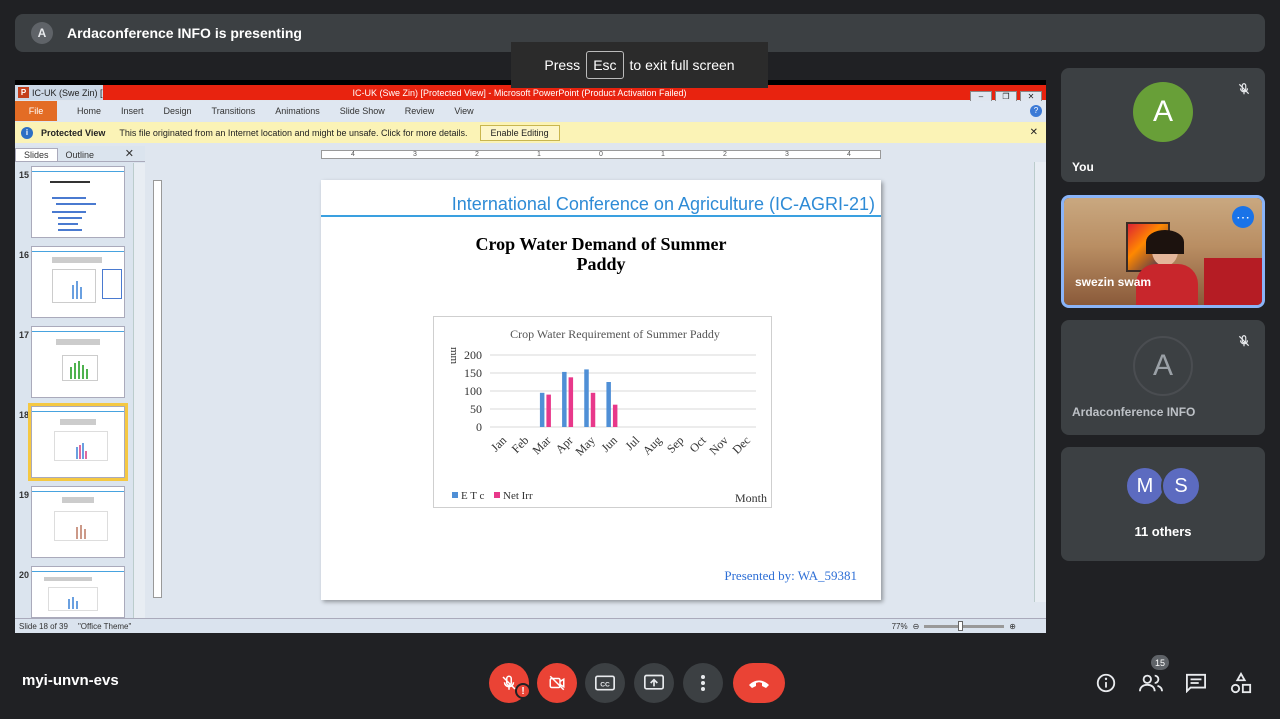 The width and height of the screenshot is (1280, 719). What do you see at coordinates (420, 111) in the screenshot?
I see `tab-review: Review` at bounding box center [420, 111].